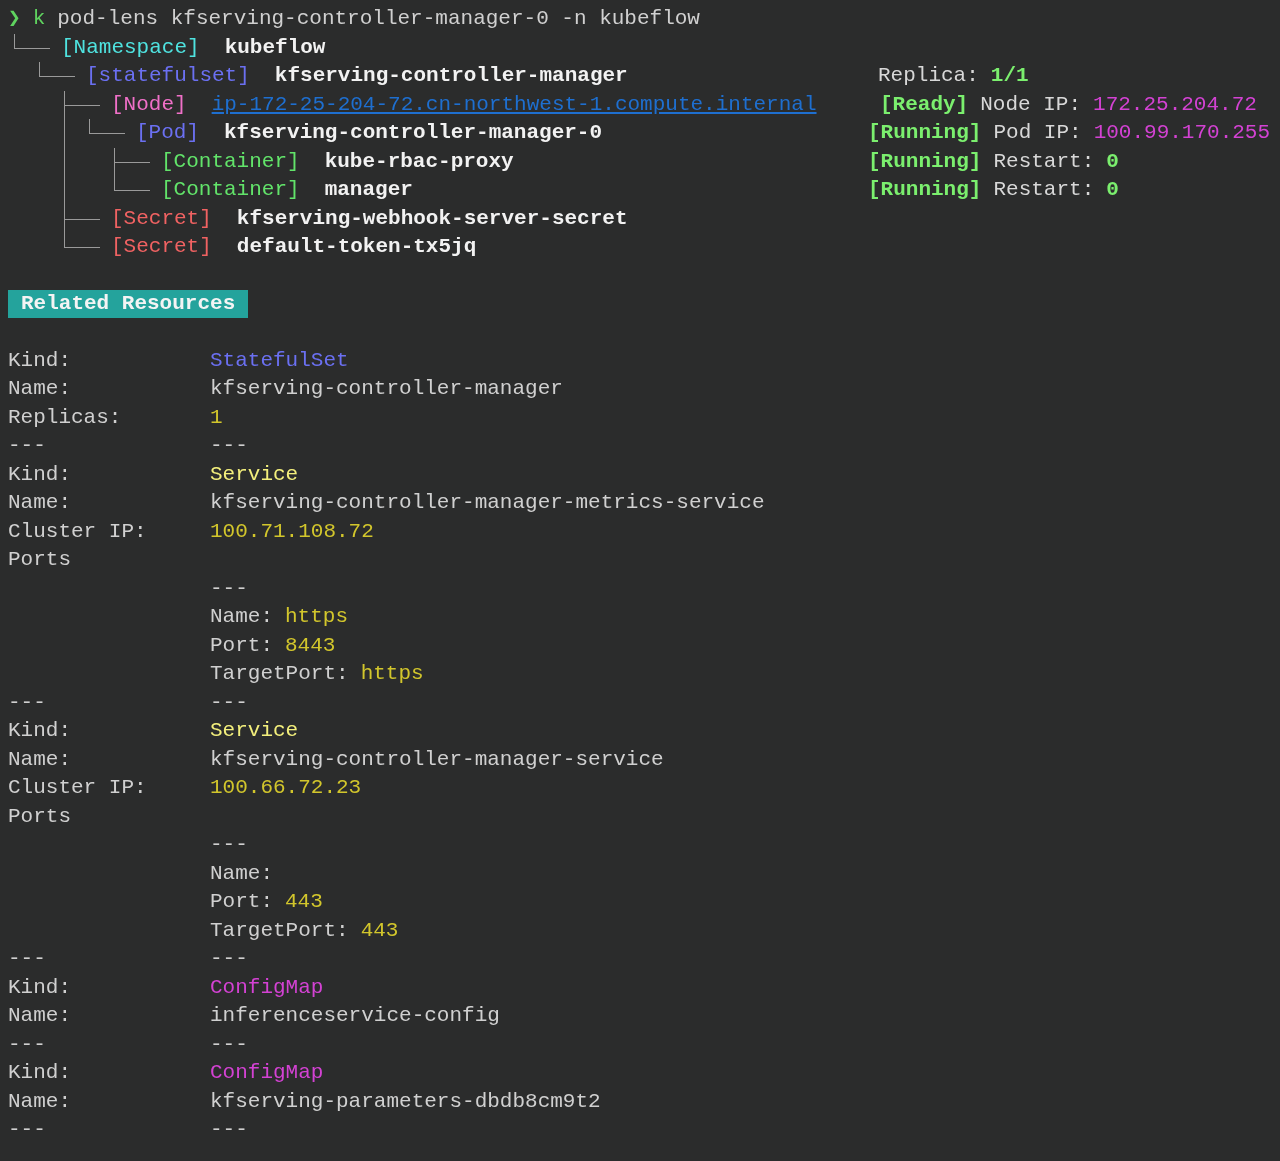  What do you see at coordinates (1009, 76) in the screenshot?
I see `status-value: 1/1` at bounding box center [1009, 76].